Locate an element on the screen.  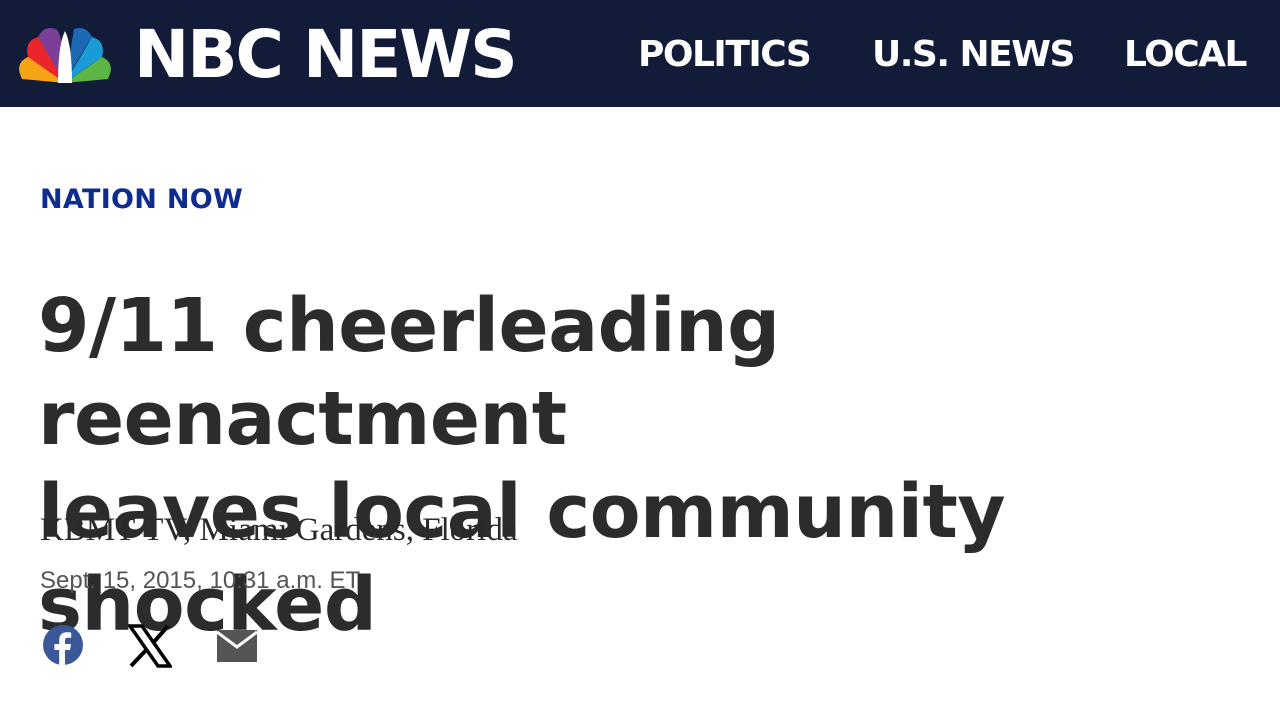
x-share-button is located at coordinates (150, 648).